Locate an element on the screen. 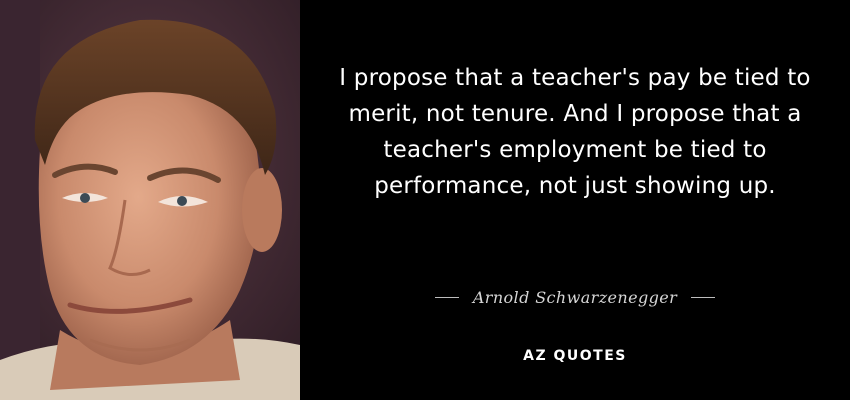  azquotes-logo: AZ QUOTES is located at coordinates (575, 356).